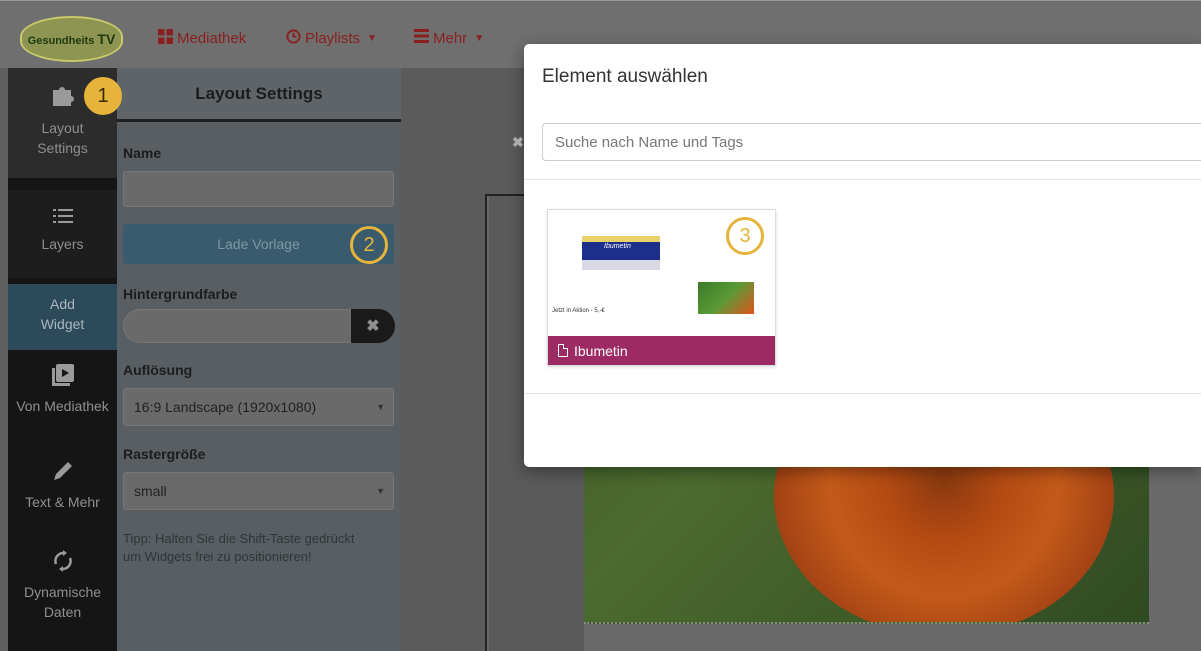 This screenshot has width=1201, height=651. Describe the element at coordinates (62, 583) in the screenshot. I see `sidebar-item-dynamische-daten: Dynamische Daten` at that location.